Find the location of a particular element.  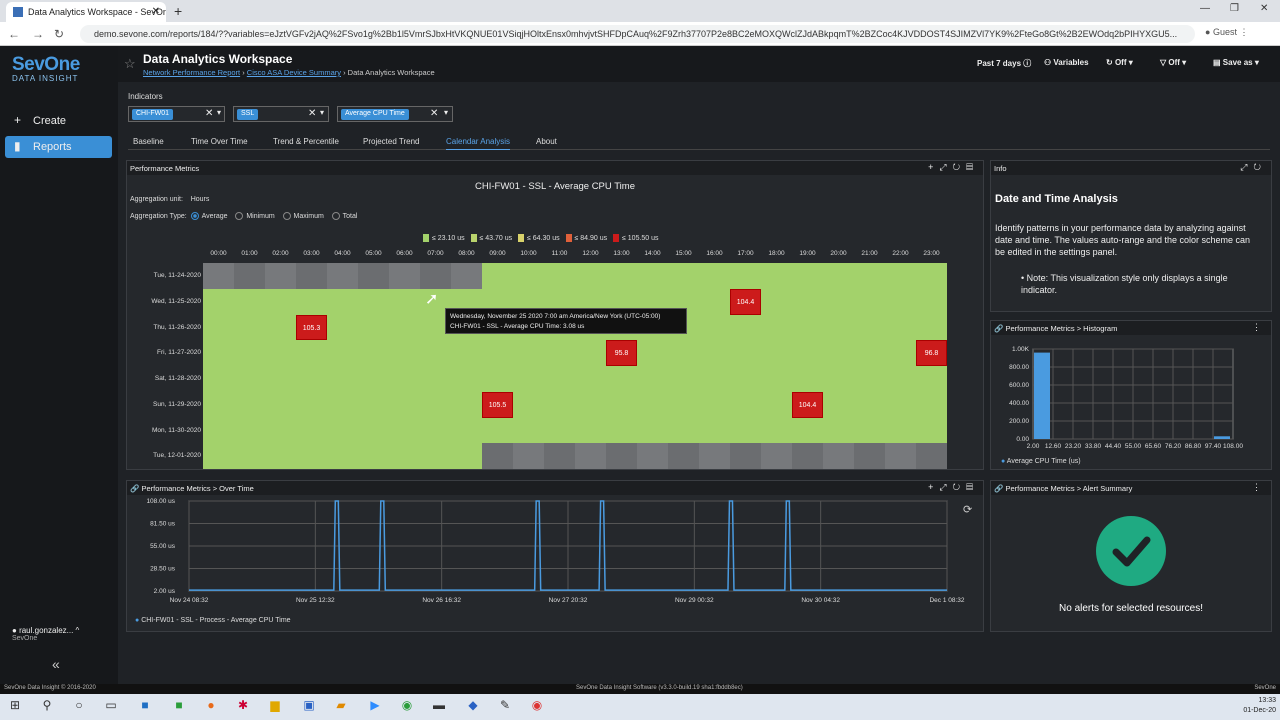

app-icon: ◆ is located at coordinates (473, 707).